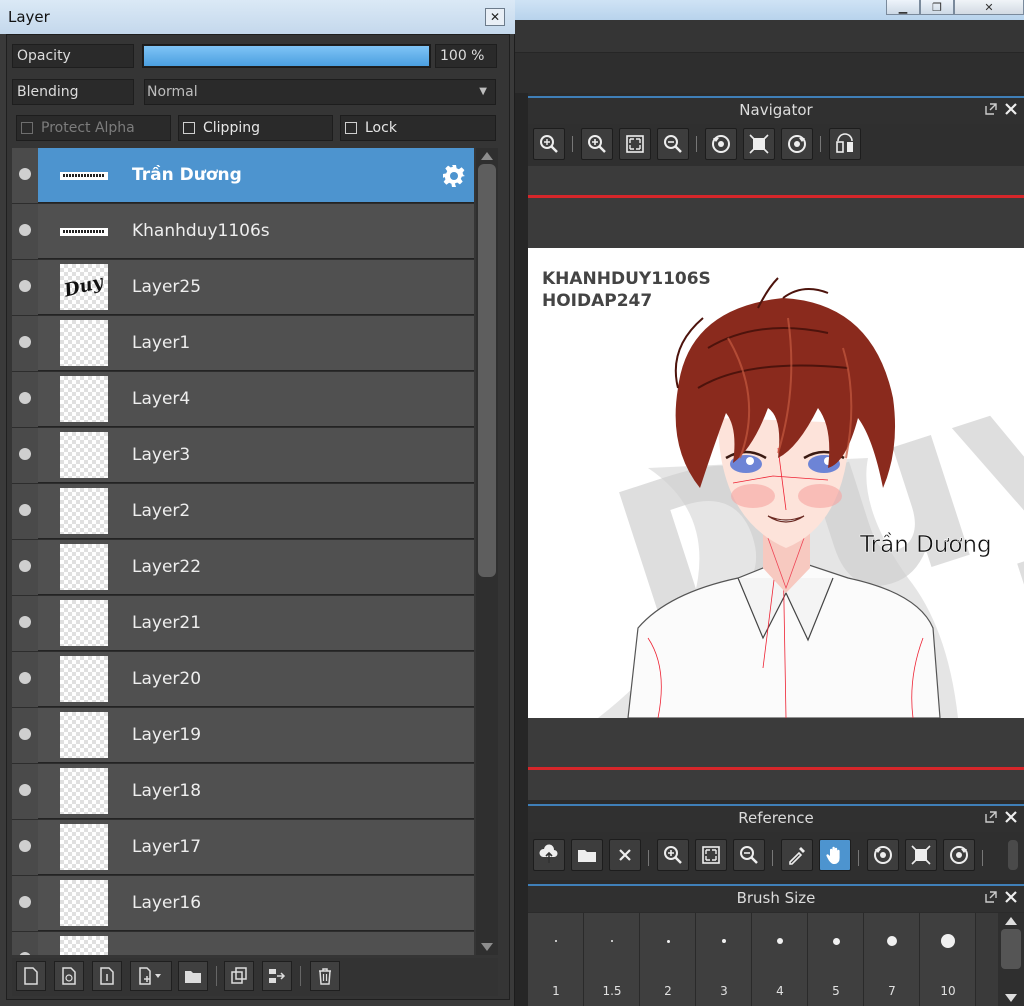 The height and width of the screenshot is (1006, 1024). Describe the element at coordinates (107, 976) in the screenshot. I see `new-1bit-layer-button` at that location.